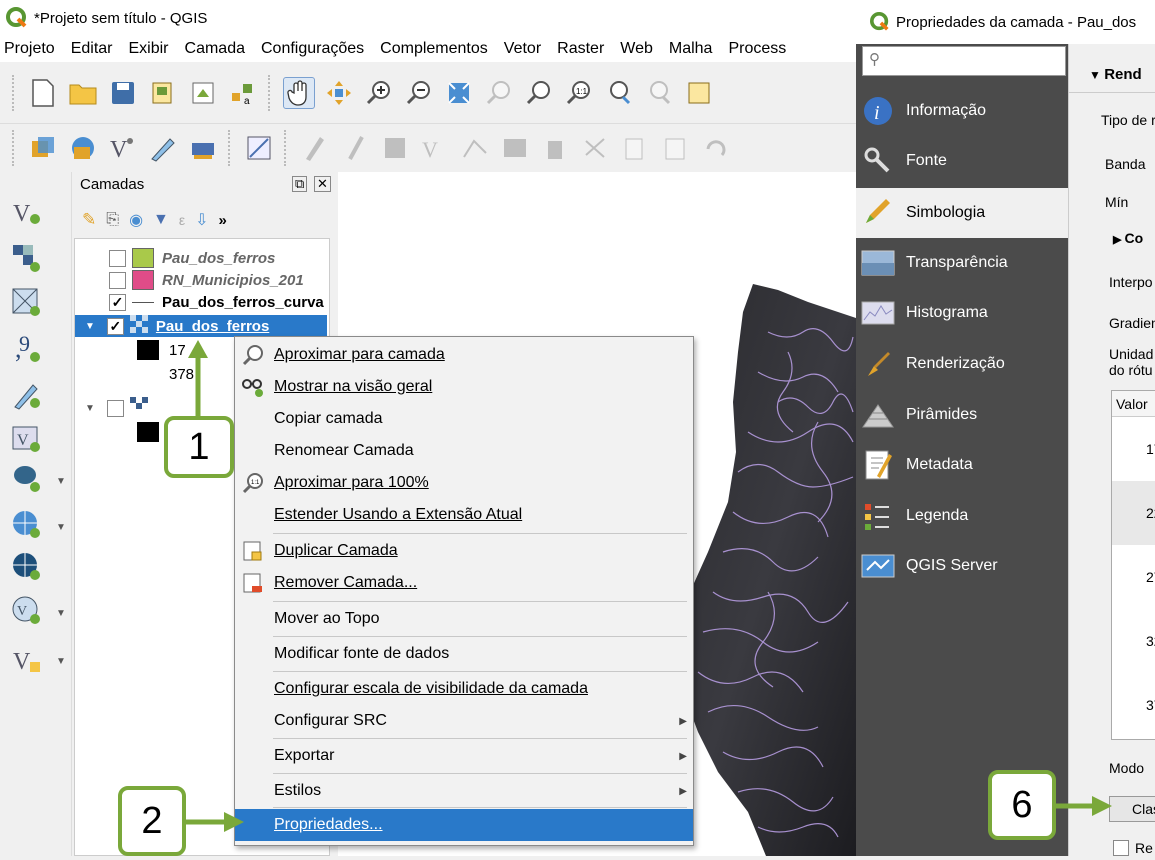  I want to click on arrow-head-up, so click(198, 349).